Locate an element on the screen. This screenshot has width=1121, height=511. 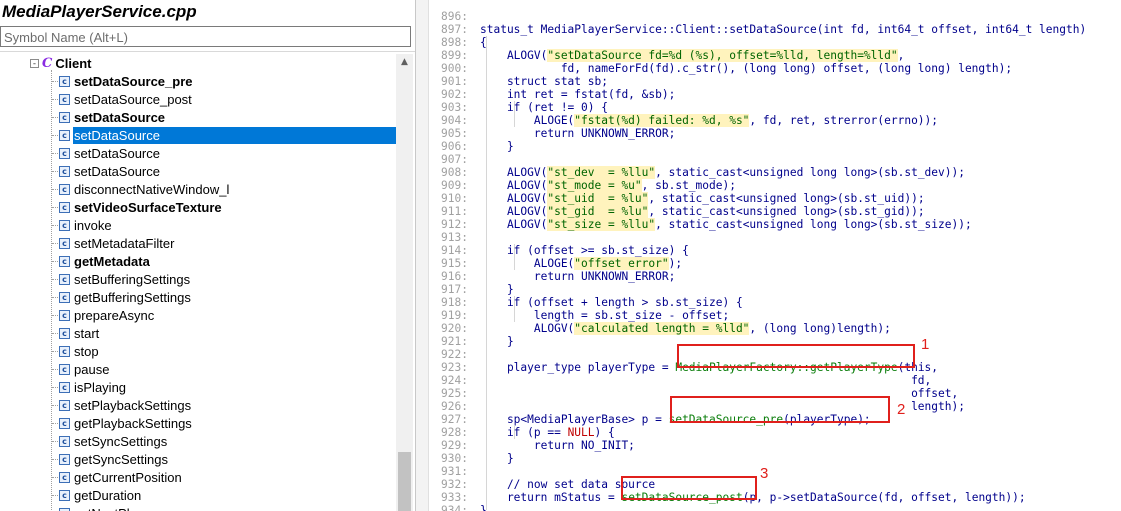
tree-item: c setMetadataFilter is located at coordinates (224, 243).